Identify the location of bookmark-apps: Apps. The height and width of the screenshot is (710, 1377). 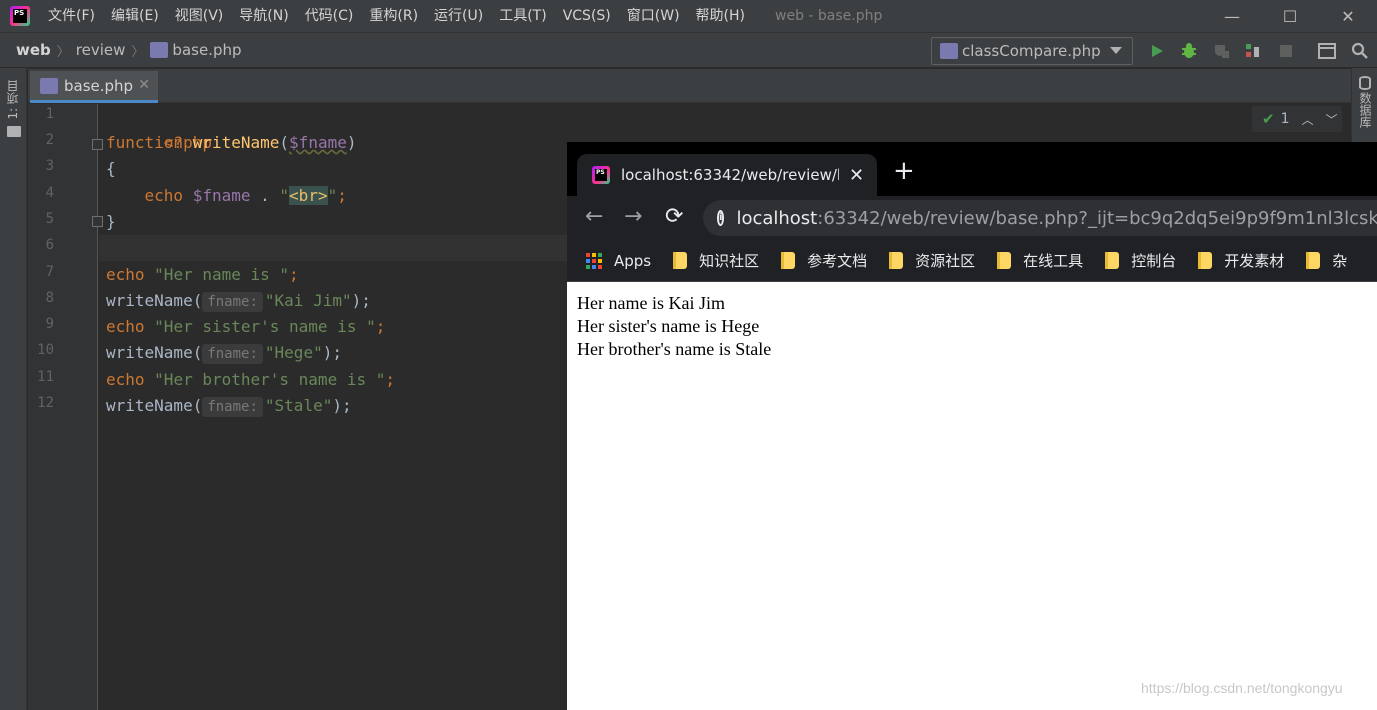
(609, 261).